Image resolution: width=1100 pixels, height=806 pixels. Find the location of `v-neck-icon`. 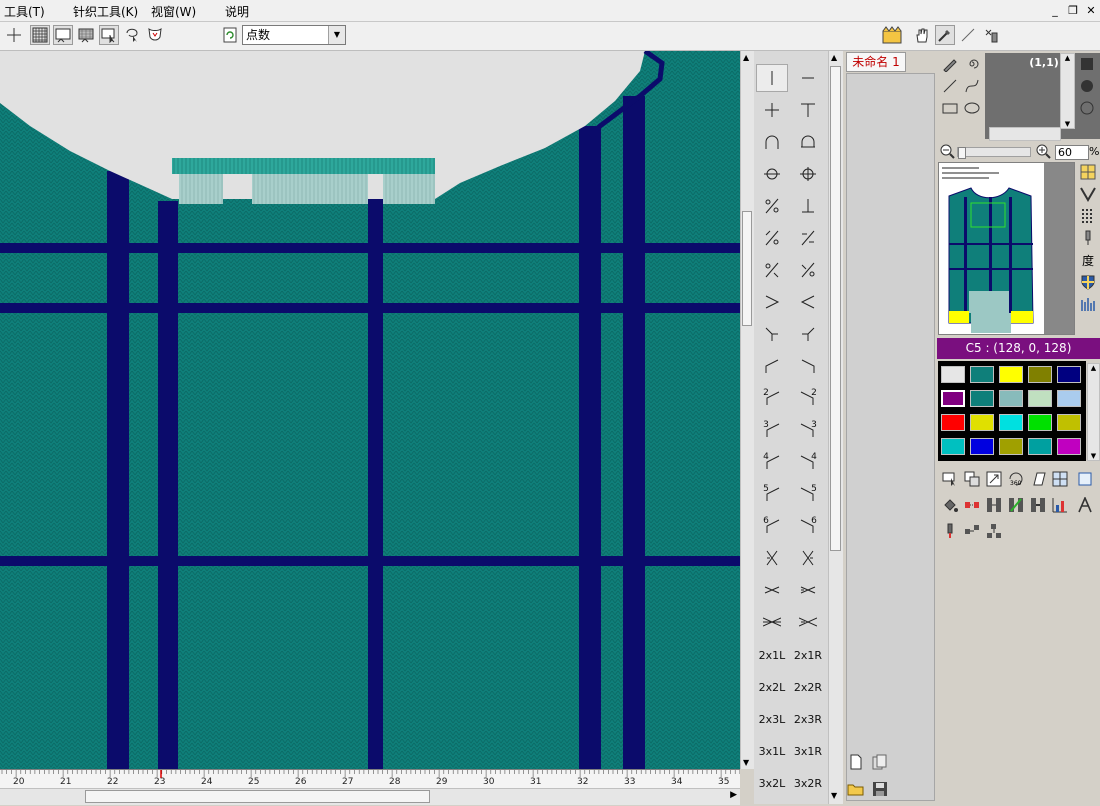

v-neck-icon is located at coordinates (1088, 194).